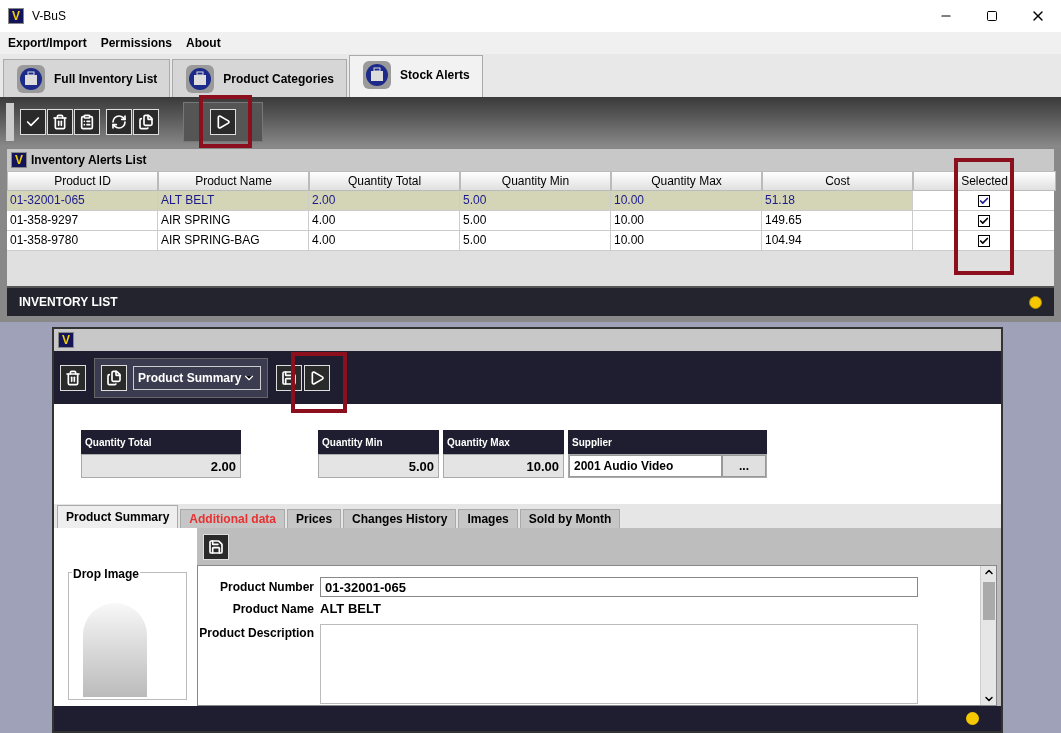 The image size is (1061, 733). Describe the element at coordinates (197, 377) in the screenshot. I see `view-dropdown: Product Summary` at that location.